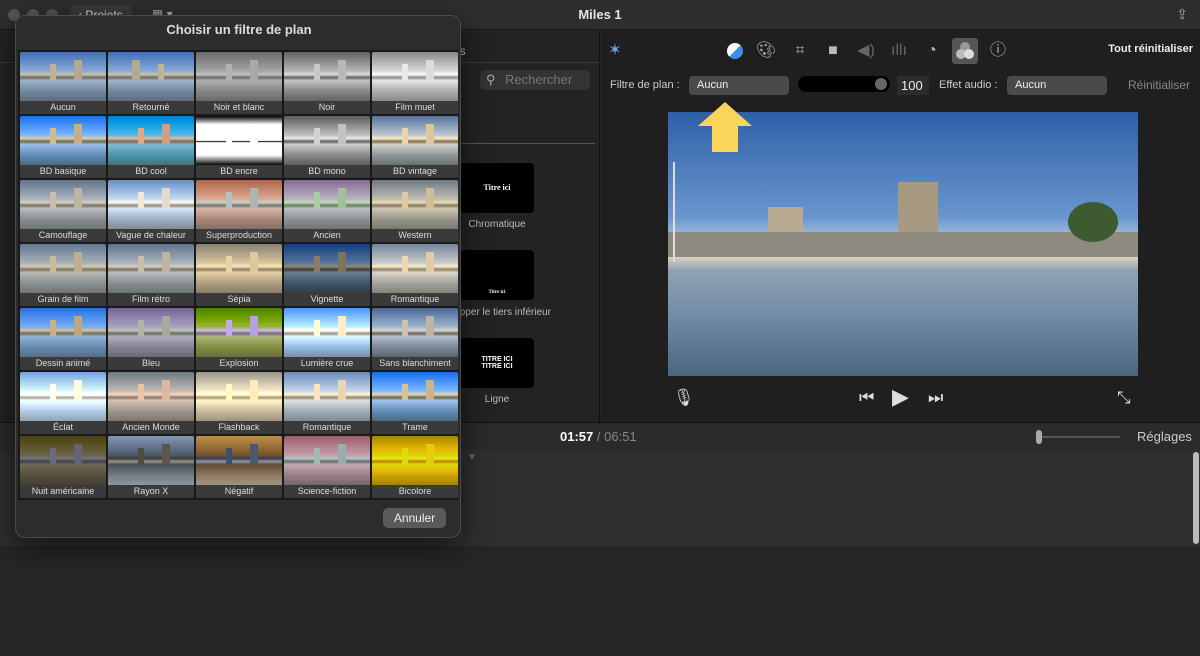  What do you see at coordinates (63, 147) in the screenshot?
I see `filter-option: BD basique` at bounding box center [63, 147].